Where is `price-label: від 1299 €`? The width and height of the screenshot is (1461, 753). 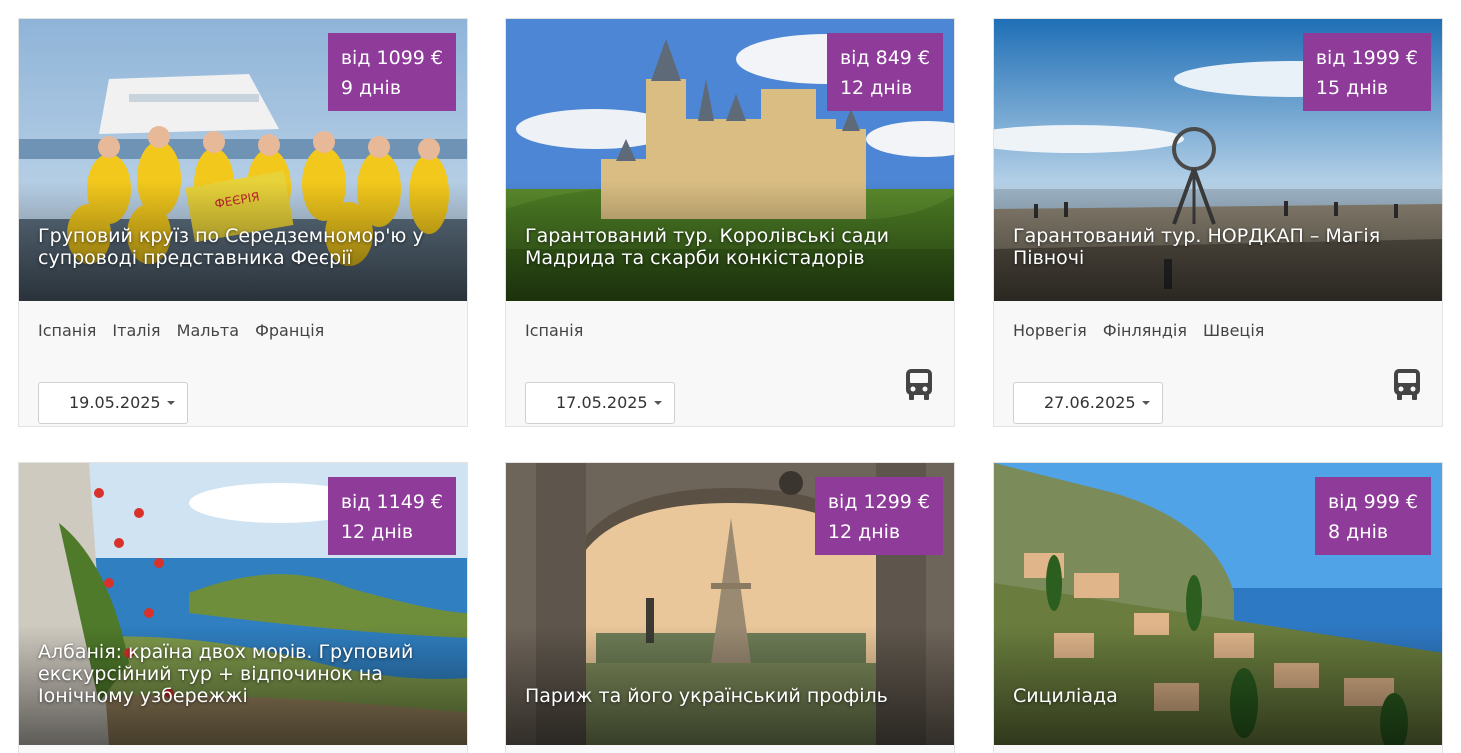
price-label: від 1299 € is located at coordinates (878, 502).